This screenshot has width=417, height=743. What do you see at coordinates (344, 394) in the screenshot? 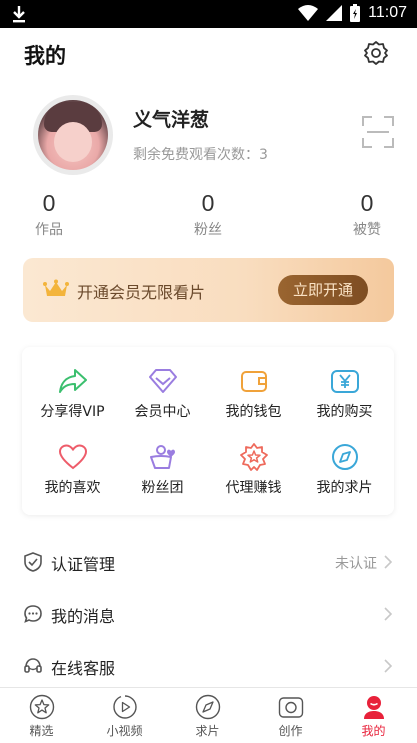
I see `grid-item-purchases: 我的购买` at bounding box center [344, 394].